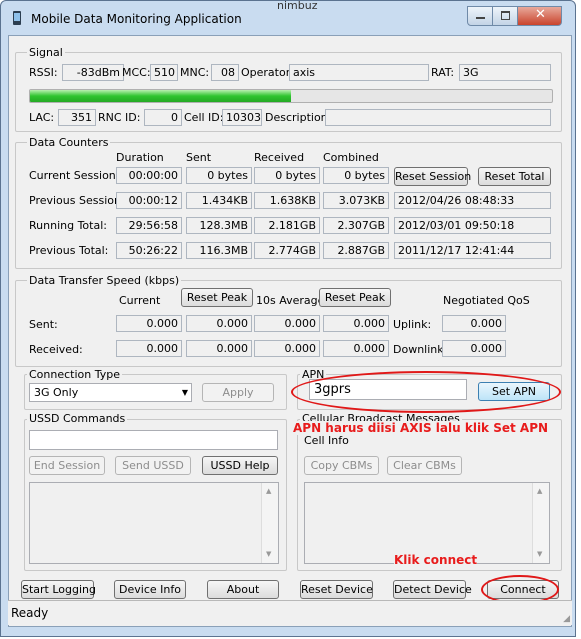 The height and width of the screenshot is (639, 581). What do you see at coordinates (93, 72) in the screenshot?
I see `rssi-field: -83dBm` at bounding box center [93, 72].